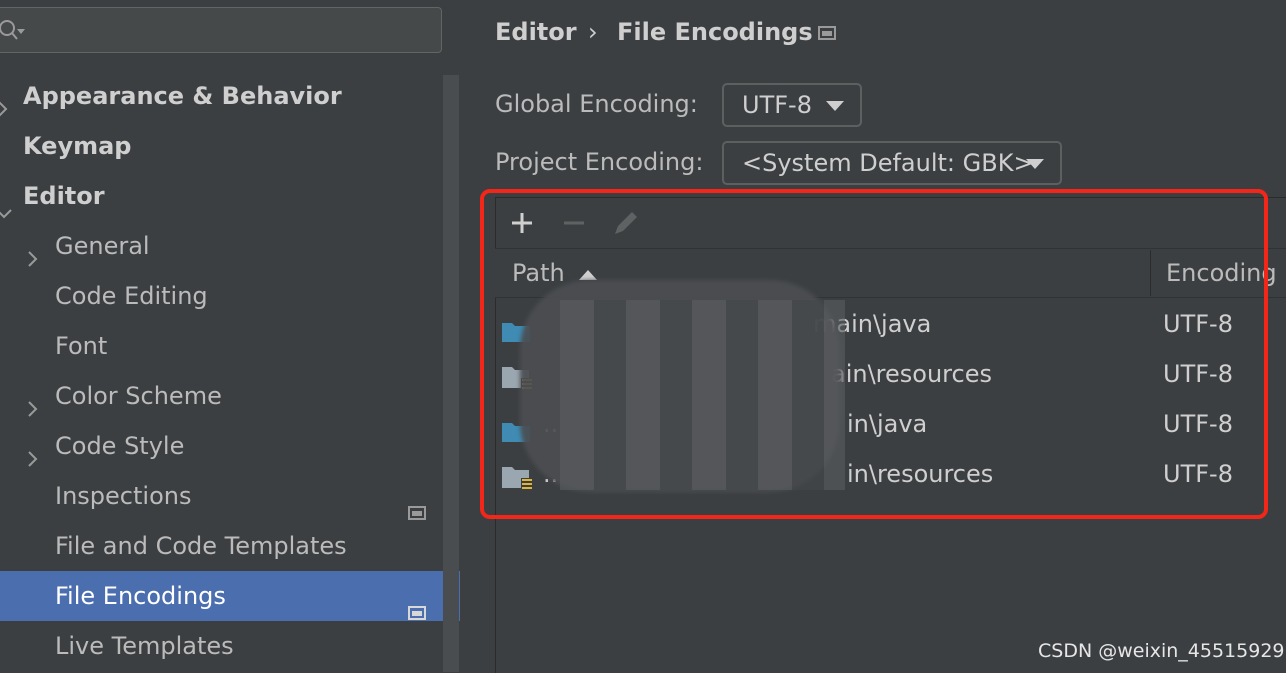 Image resolution: width=1286 pixels, height=673 pixels. What do you see at coordinates (230, 596) in the screenshot?
I see `sidebar-item-file-encodings: File Encodings` at bounding box center [230, 596].